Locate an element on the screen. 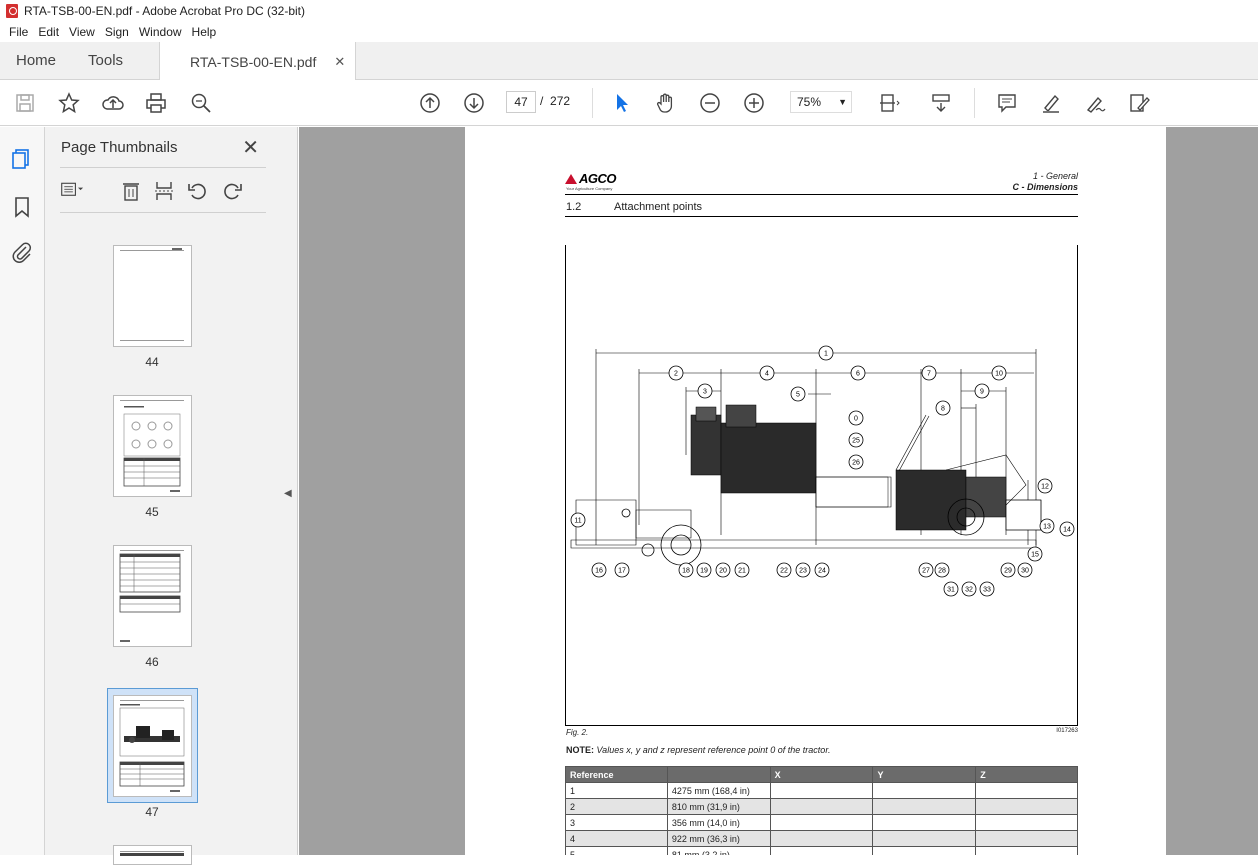  page-thumbnails-icon is located at coordinates (22, 159).